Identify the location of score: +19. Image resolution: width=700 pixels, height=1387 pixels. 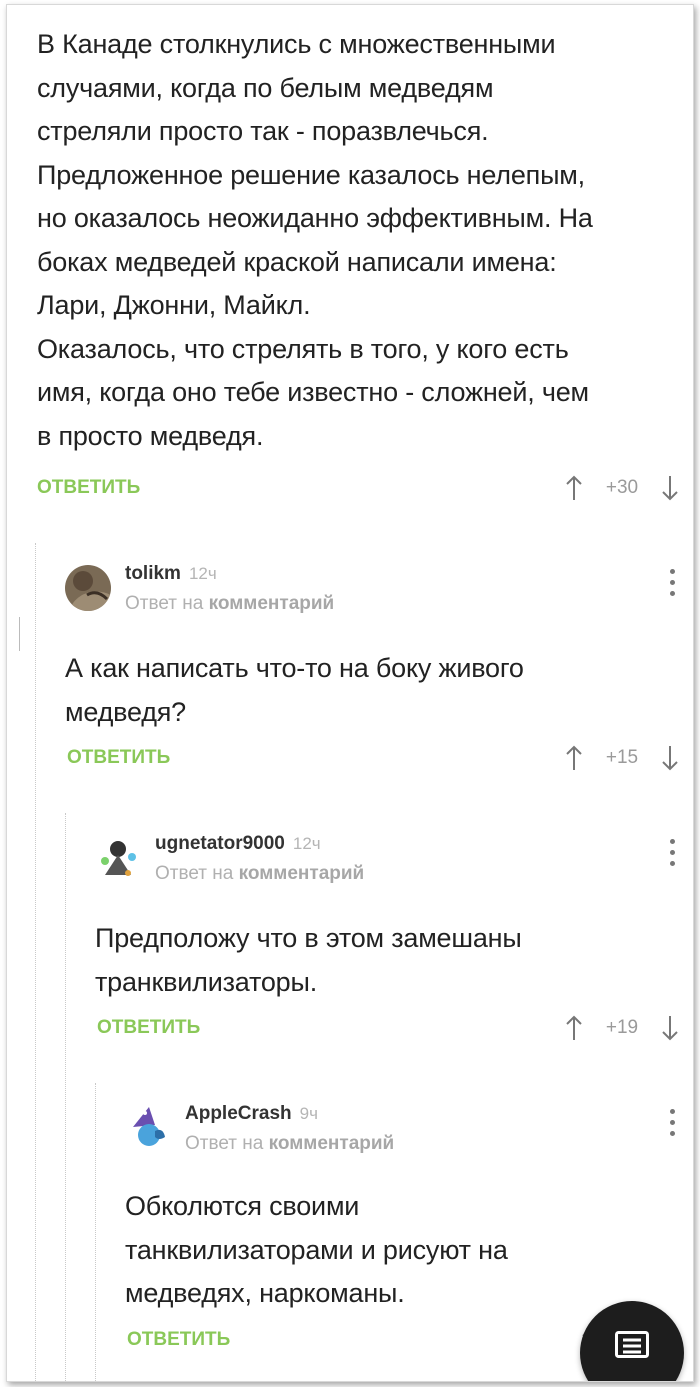
(622, 1027).